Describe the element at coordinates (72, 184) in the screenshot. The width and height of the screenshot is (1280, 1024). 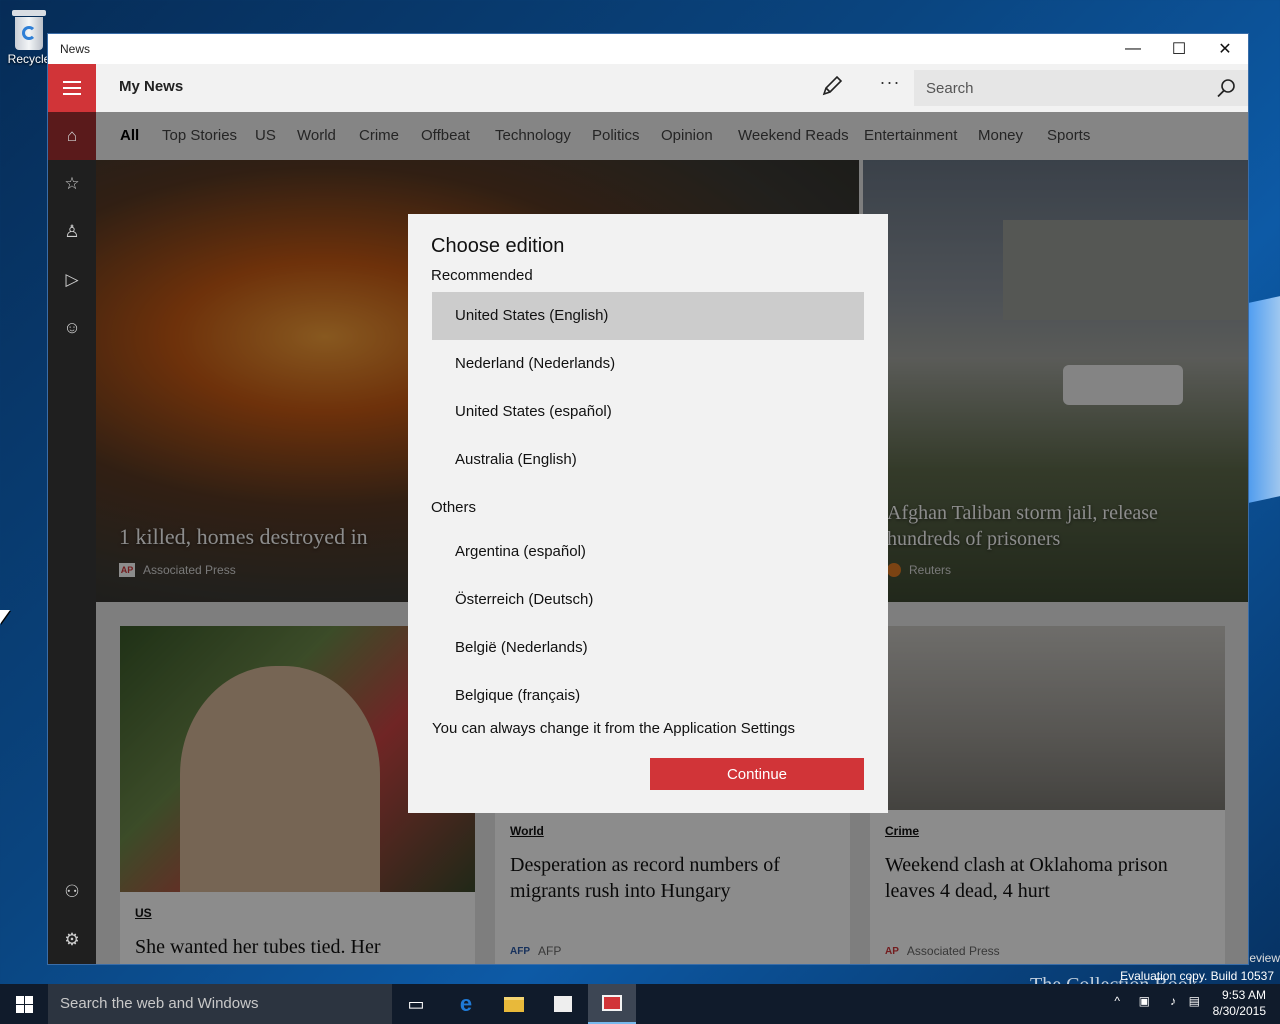
I see `star-list-icon: ☆` at that location.